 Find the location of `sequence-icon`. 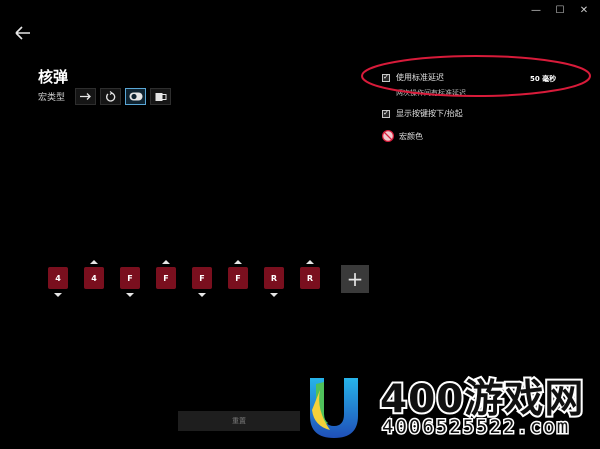

sequence-icon is located at coordinates (161, 96).